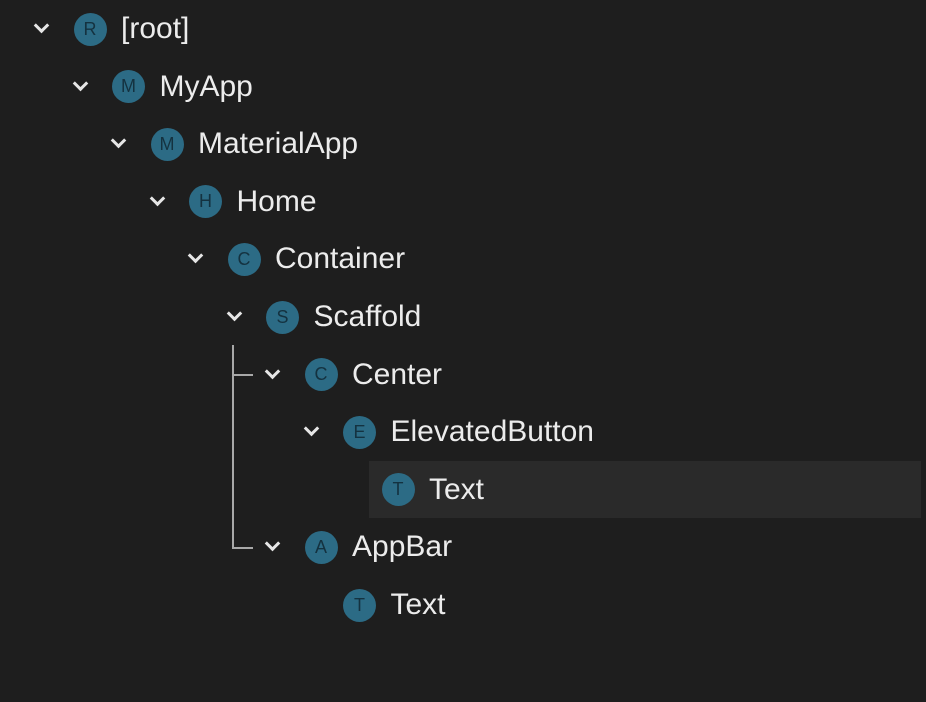  Describe the element at coordinates (155, 28) in the screenshot. I see `node-label: [root]` at that location.